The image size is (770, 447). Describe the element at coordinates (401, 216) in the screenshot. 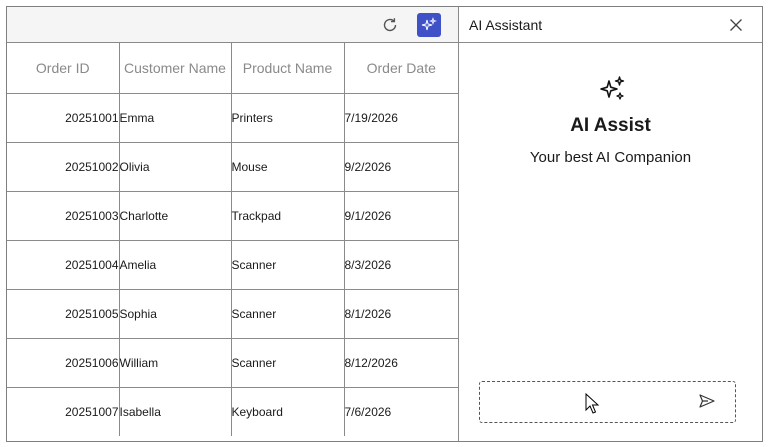

I see `cell-order-date: 9/1/2026` at that location.